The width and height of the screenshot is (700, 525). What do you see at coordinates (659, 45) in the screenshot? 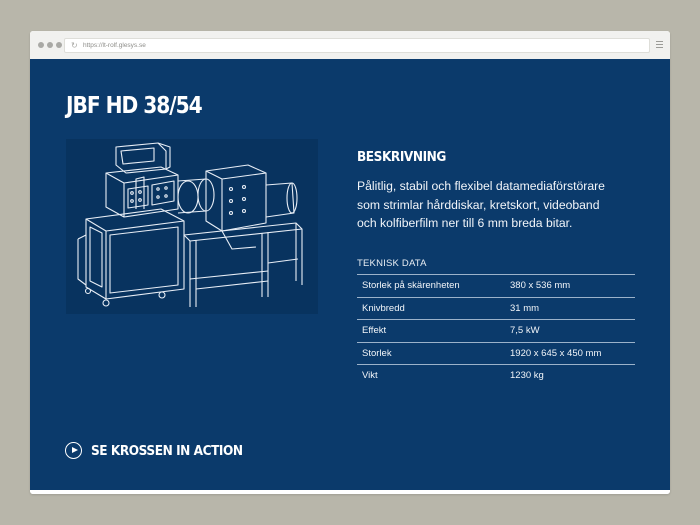
I see `hamburger-menu-icon` at bounding box center [659, 45].